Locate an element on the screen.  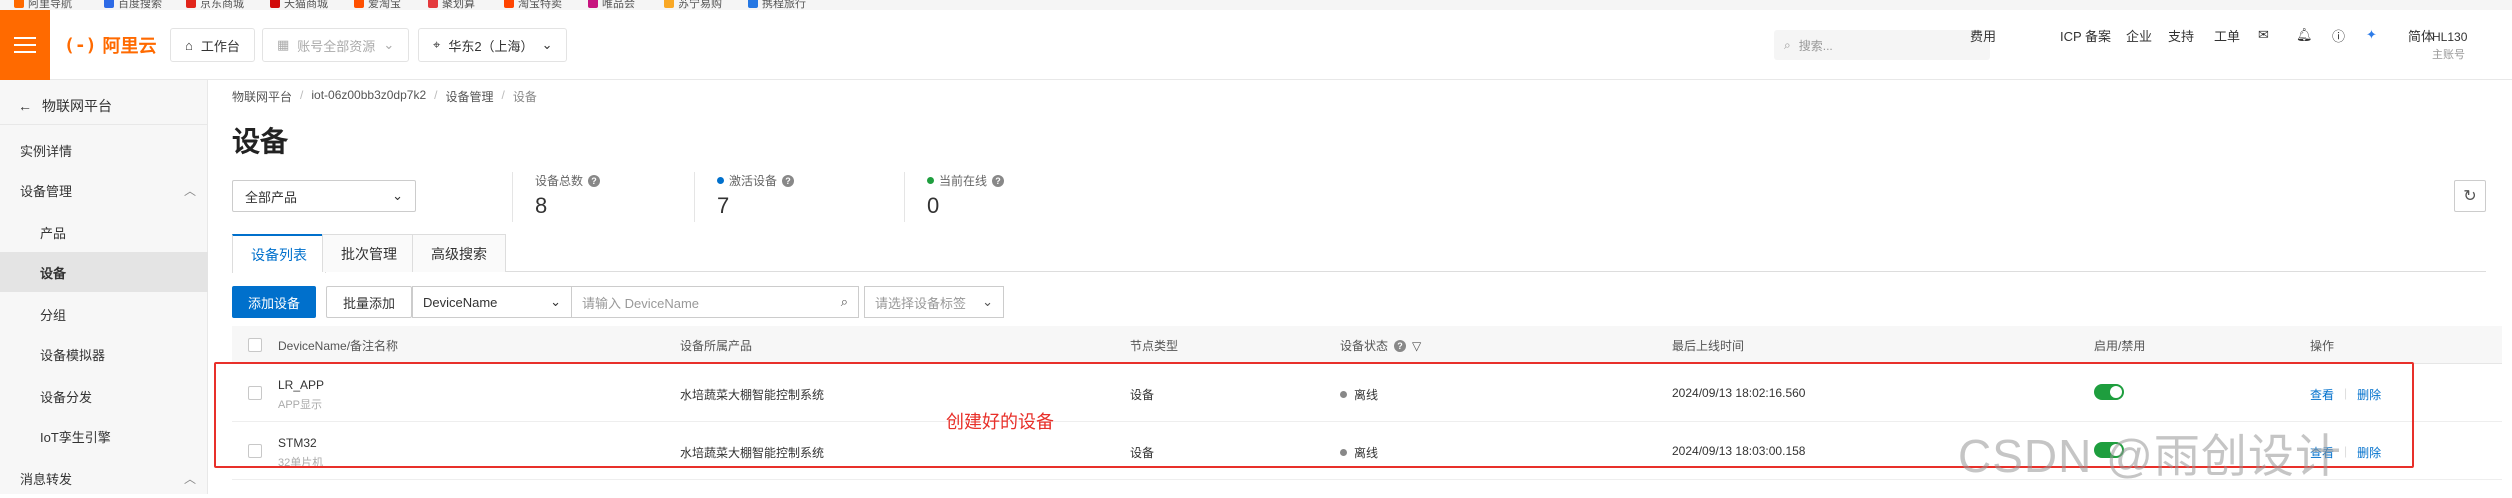
user-name: HL130 is located at coordinates (2450, 37).